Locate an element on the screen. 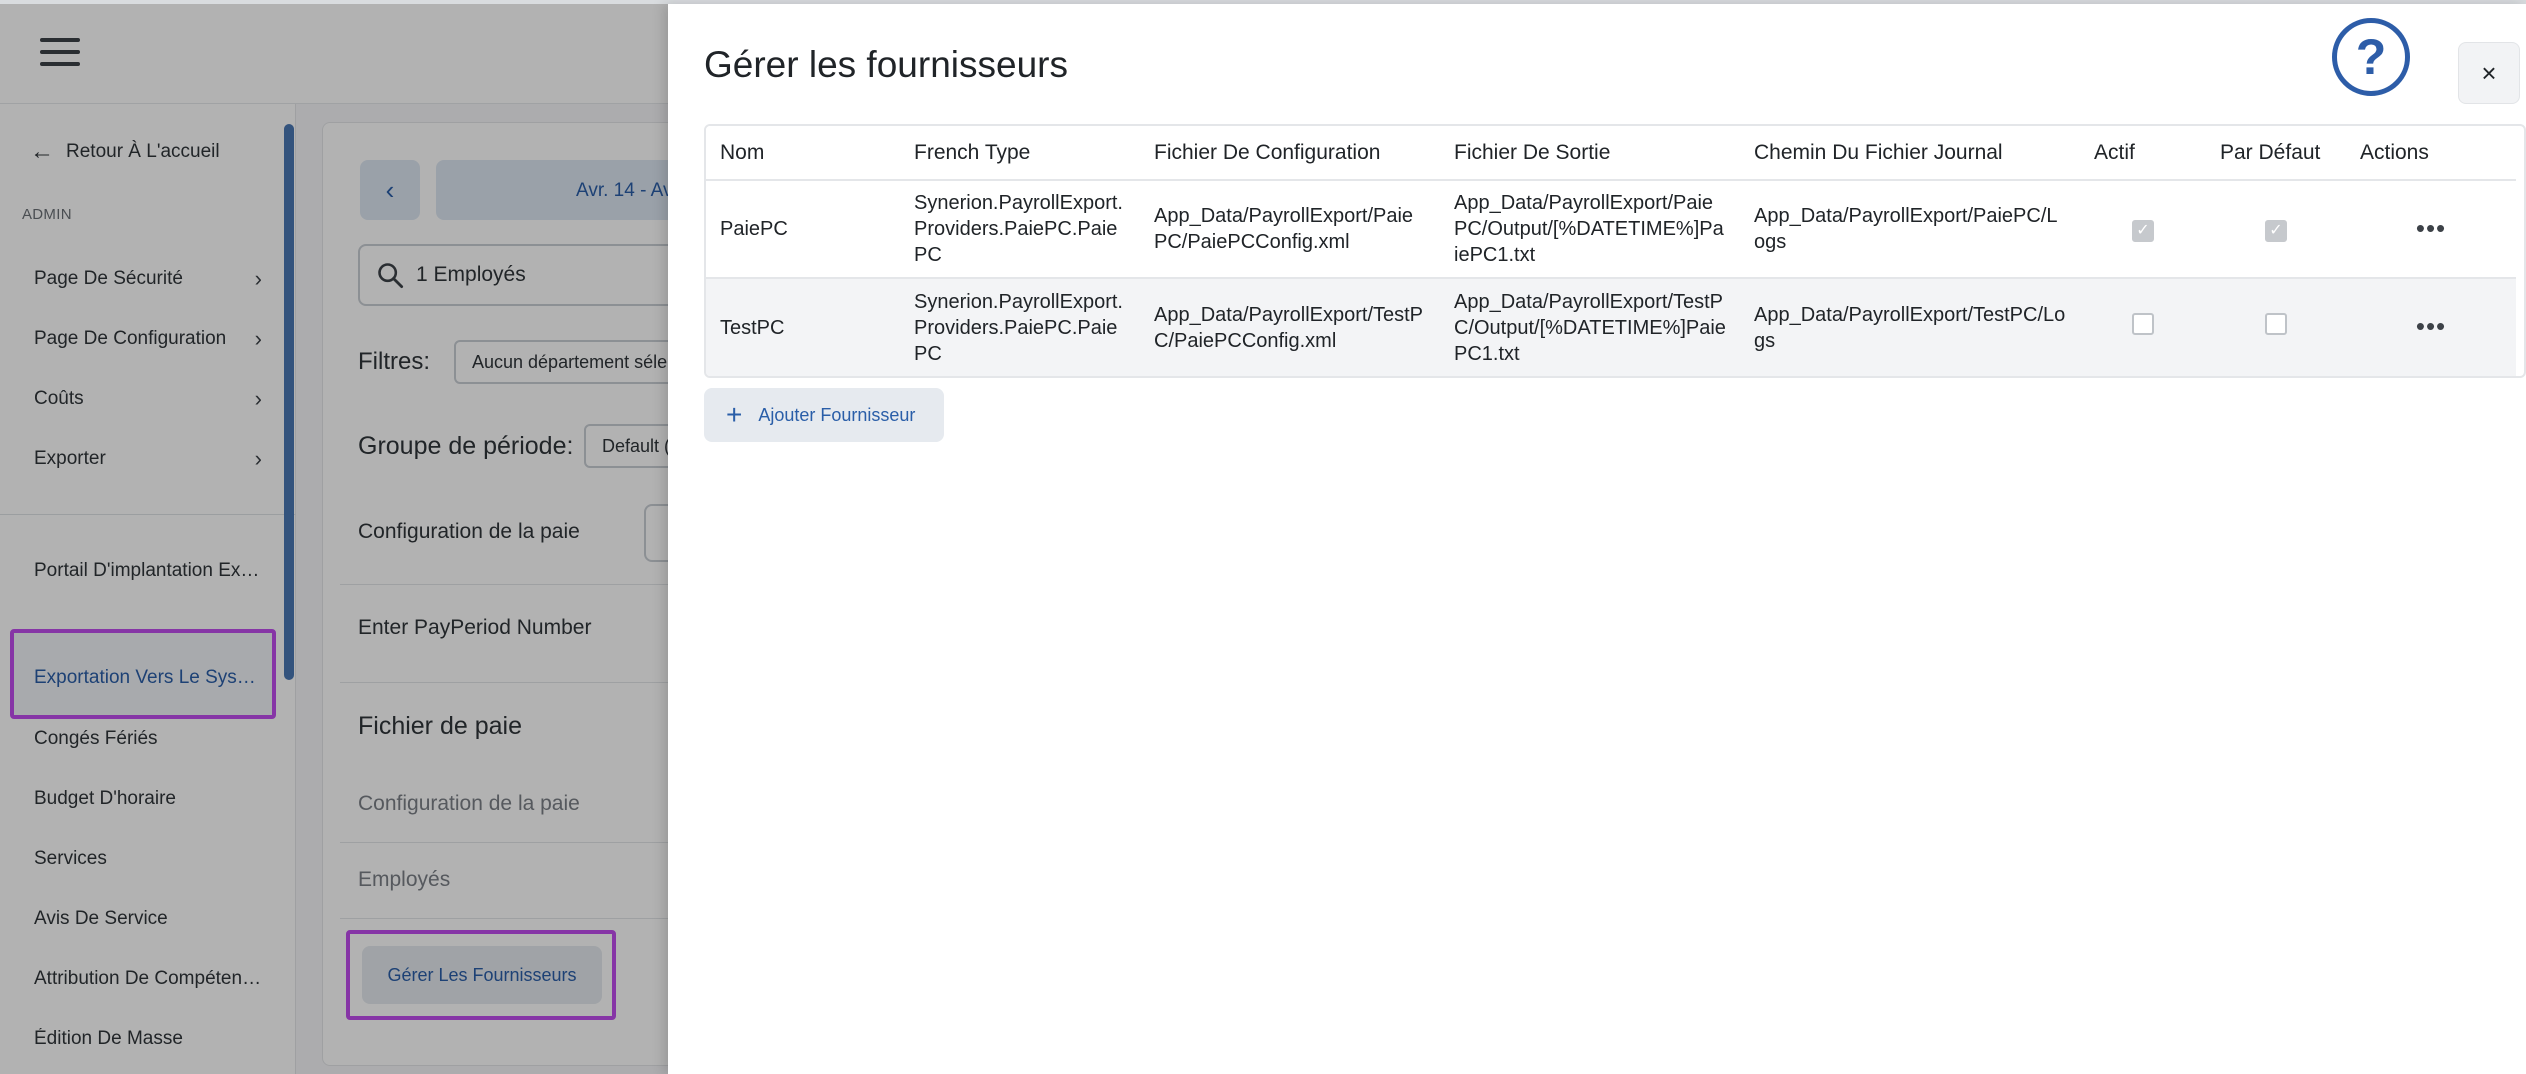 The width and height of the screenshot is (2526, 1074). default-checkbox: ✓ is located at coordinates (2276, 231).